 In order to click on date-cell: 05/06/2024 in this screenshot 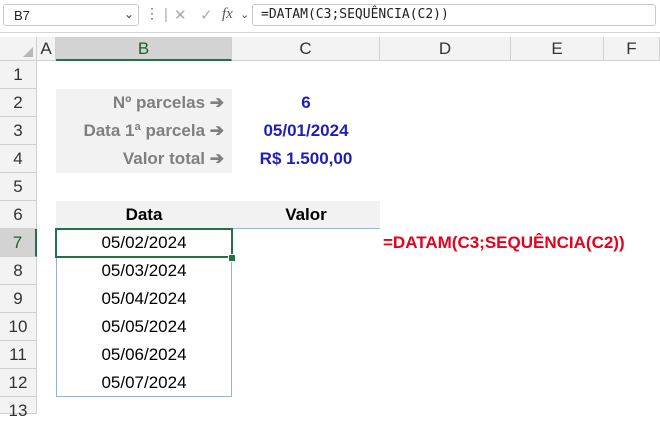, I will do `click(144, 355)`.